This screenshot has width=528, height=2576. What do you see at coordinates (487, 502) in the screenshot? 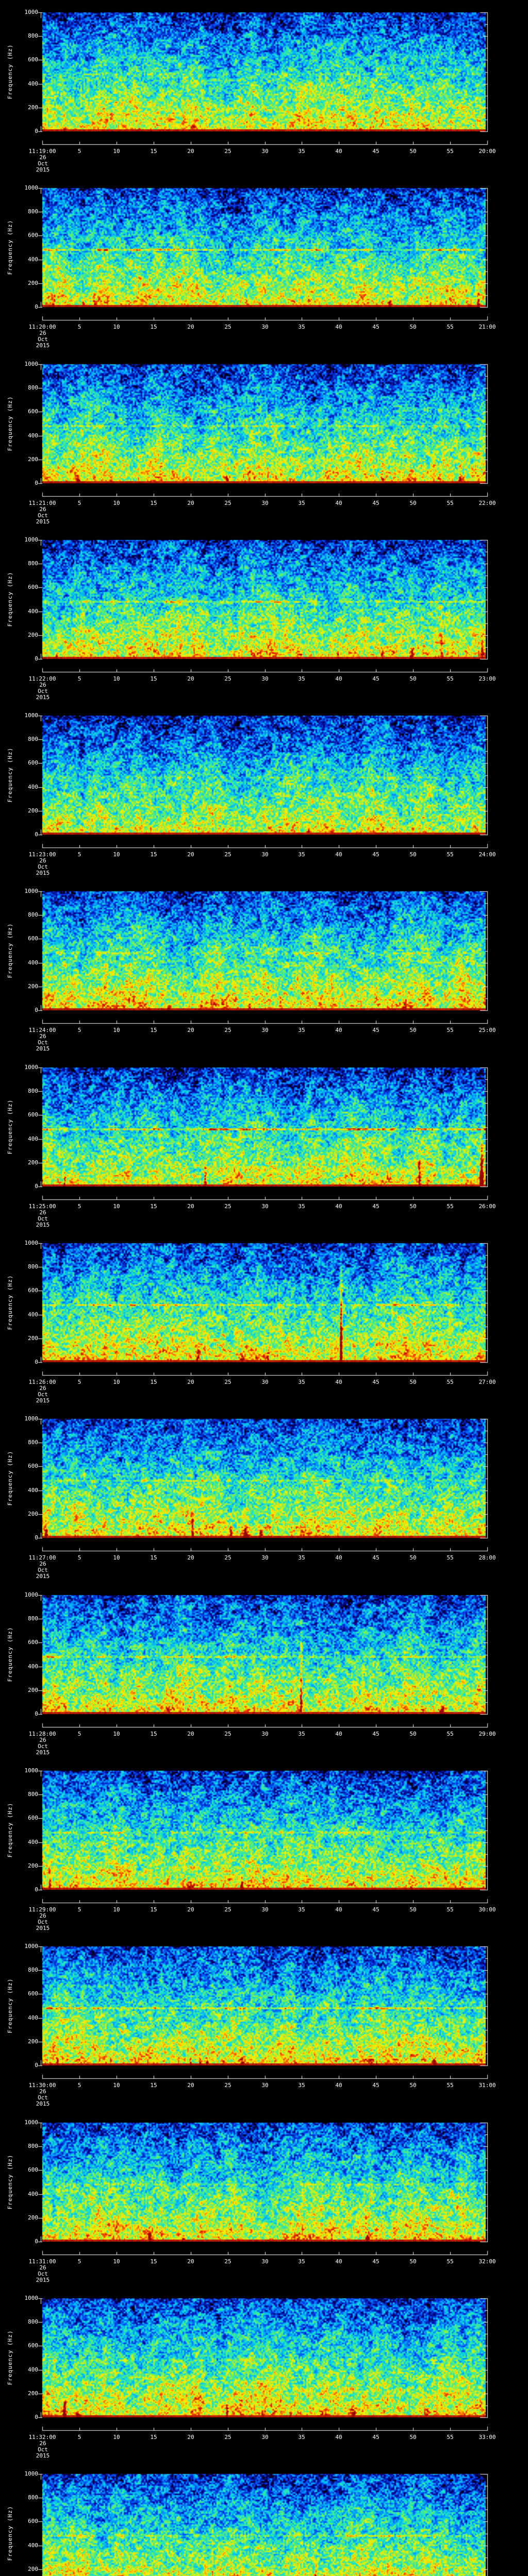
I see `end-time-label: 22:00` at bounding box center [487, 502].